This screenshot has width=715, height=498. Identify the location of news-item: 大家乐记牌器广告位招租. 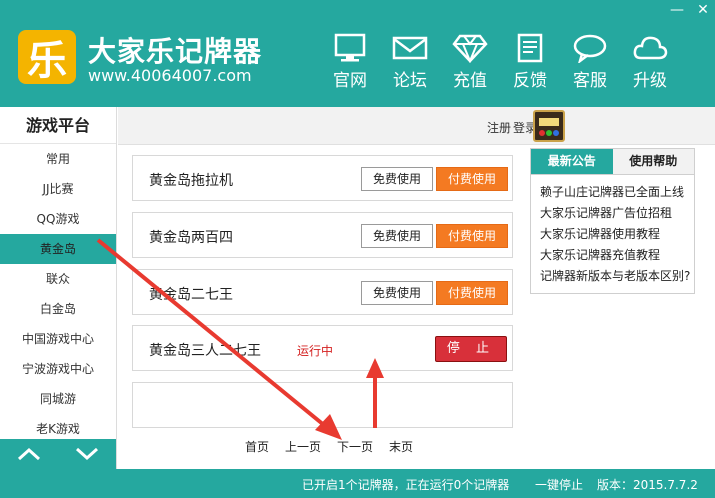
(612, 213).